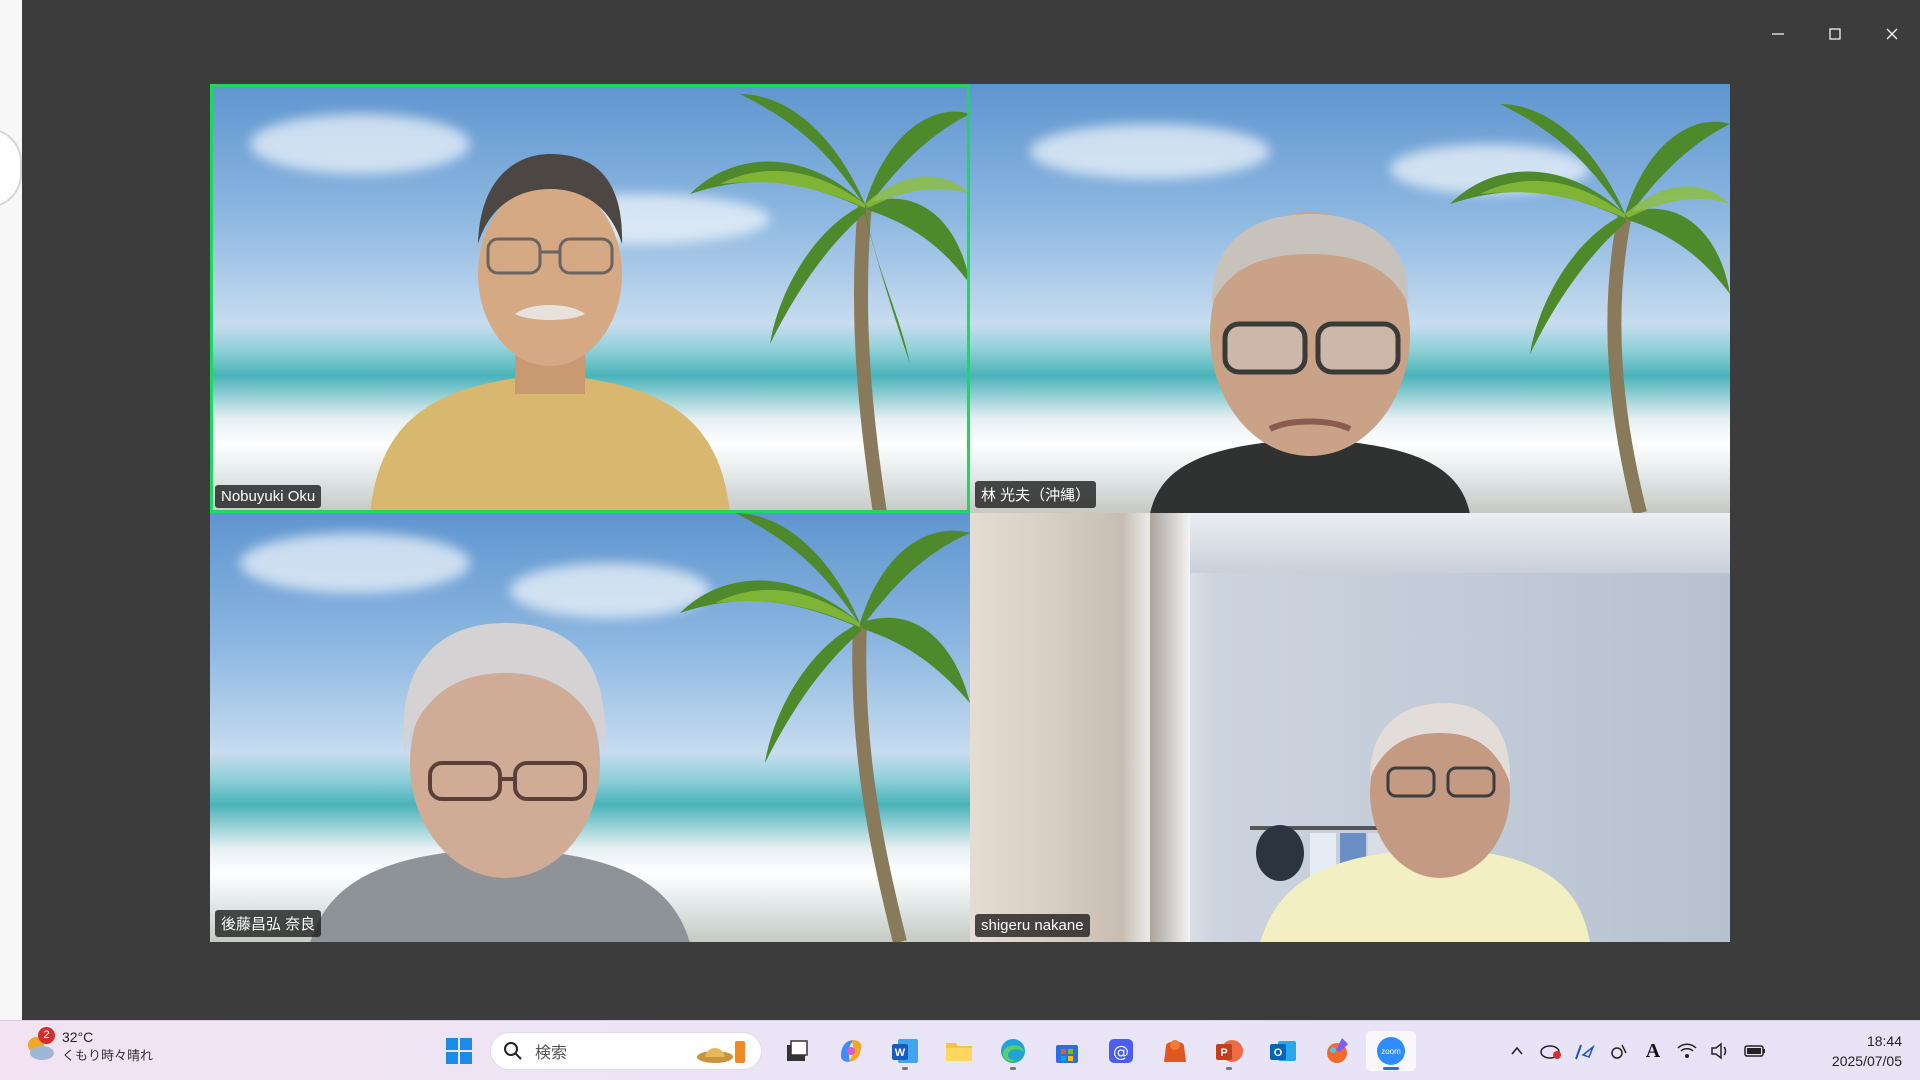  Describe the element at coordinates (268, 923) in the screenshot. I see `participant-name-tag: 後藤昌弘 奈良` at that location.